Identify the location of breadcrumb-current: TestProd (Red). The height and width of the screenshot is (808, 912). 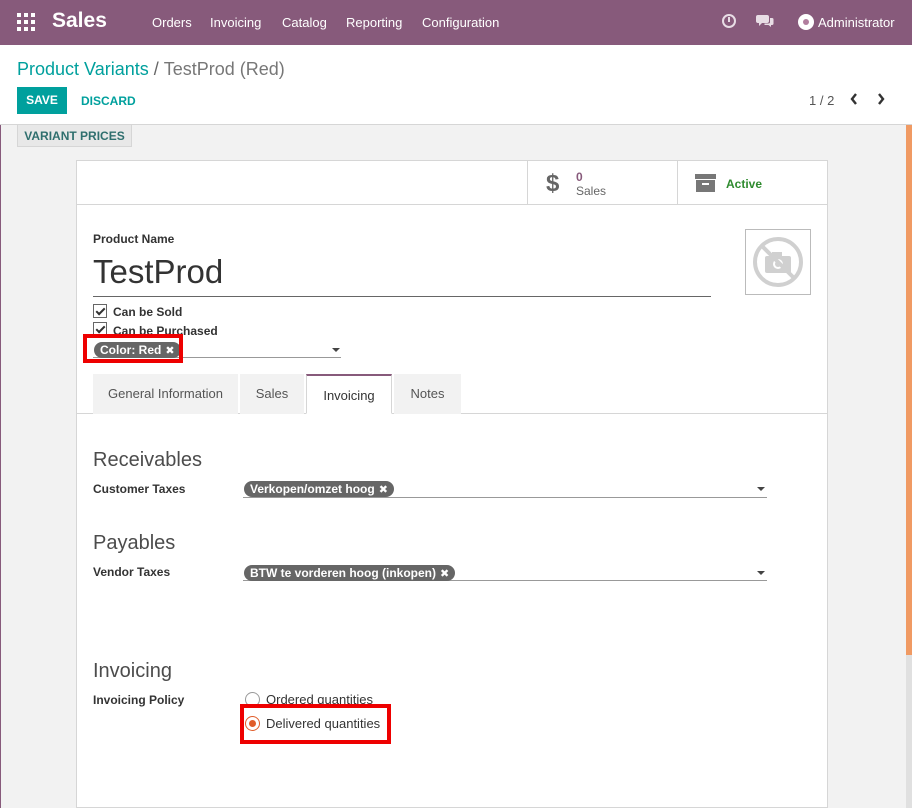
(224, 69).